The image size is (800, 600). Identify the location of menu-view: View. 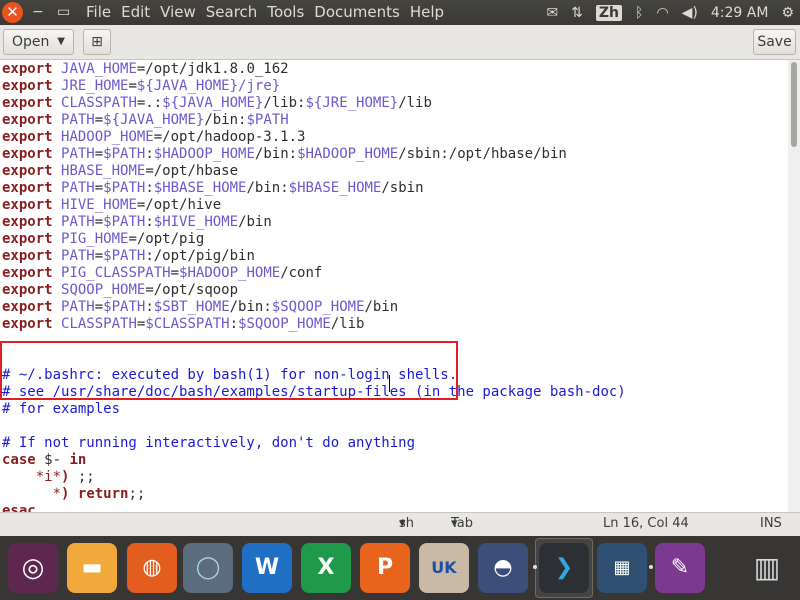
(181, 12).